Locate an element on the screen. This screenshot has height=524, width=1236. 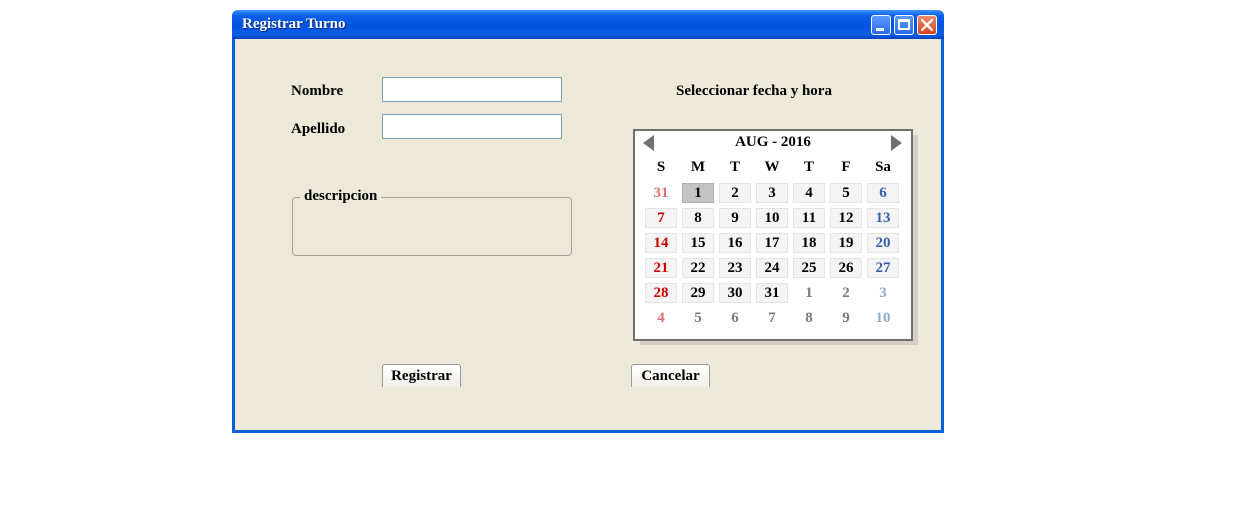
calendar-day: 30 is located at coordinates (735, 293).